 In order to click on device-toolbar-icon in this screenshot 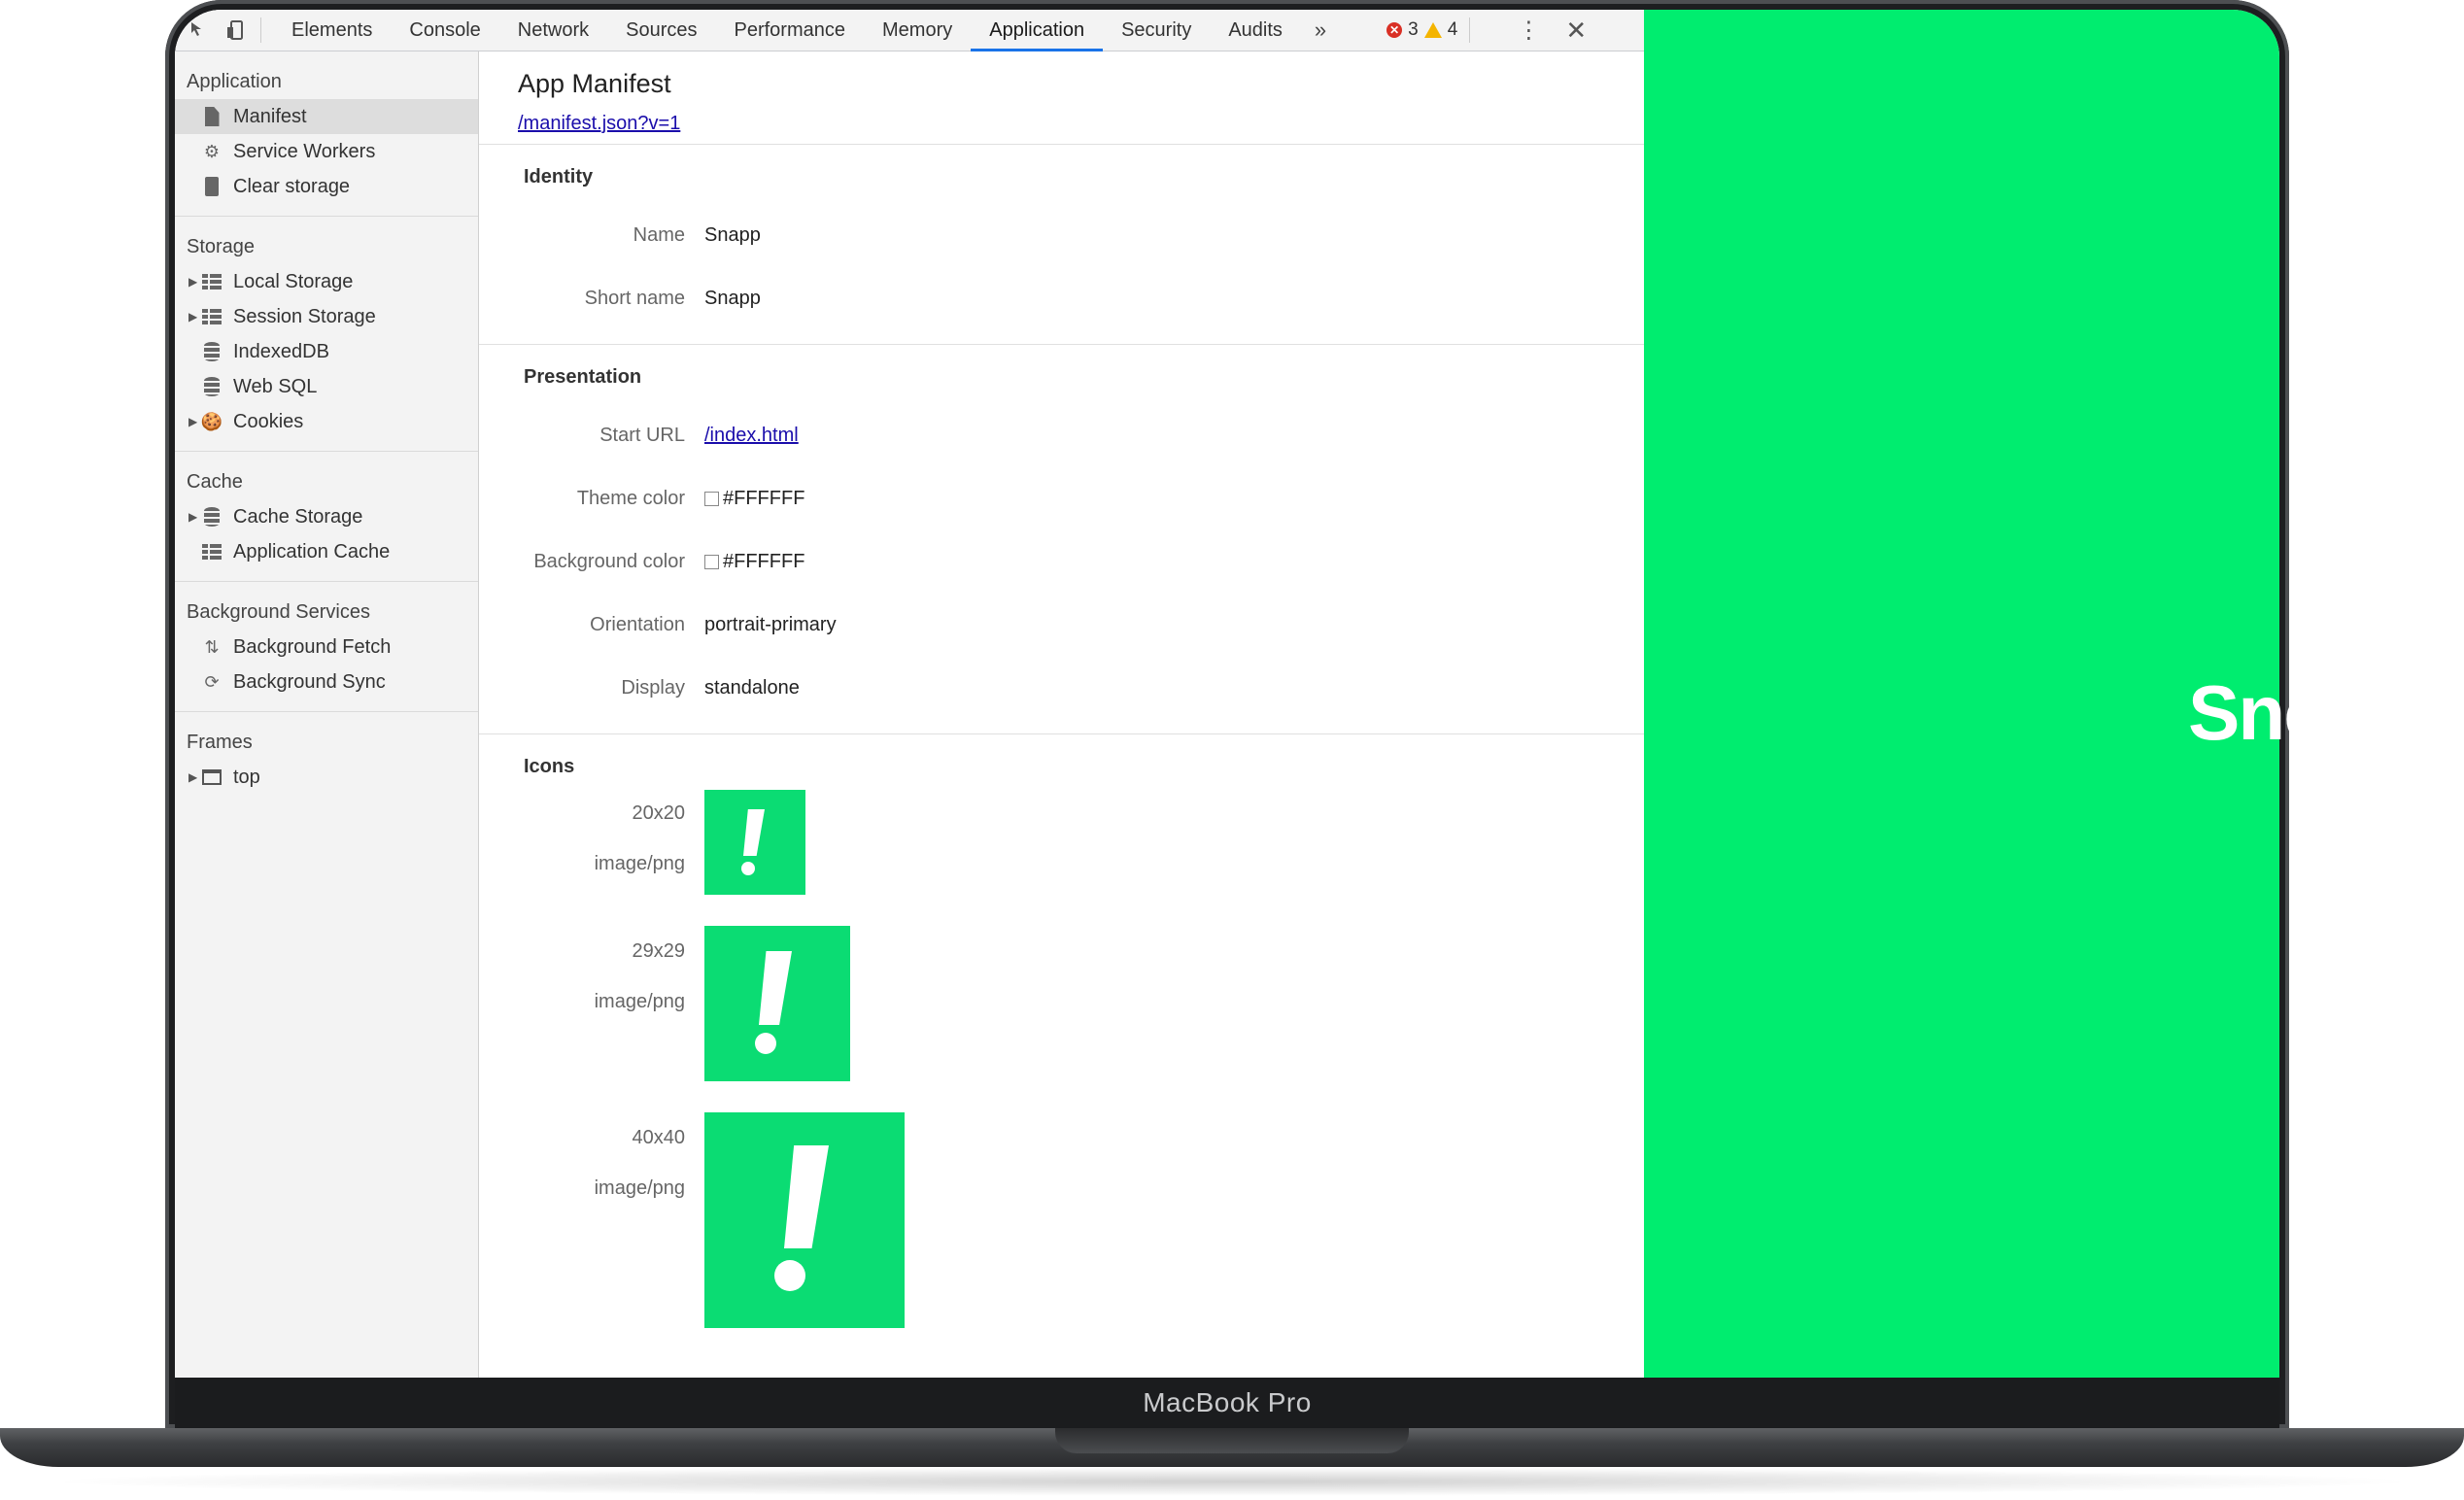, I will do `click(236, 30)`.